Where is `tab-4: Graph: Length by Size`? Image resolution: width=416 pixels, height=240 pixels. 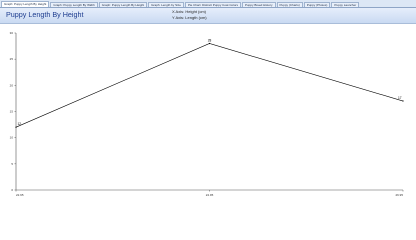 tab-4: Graph: Length by Size is located at coordinates (166, 4).